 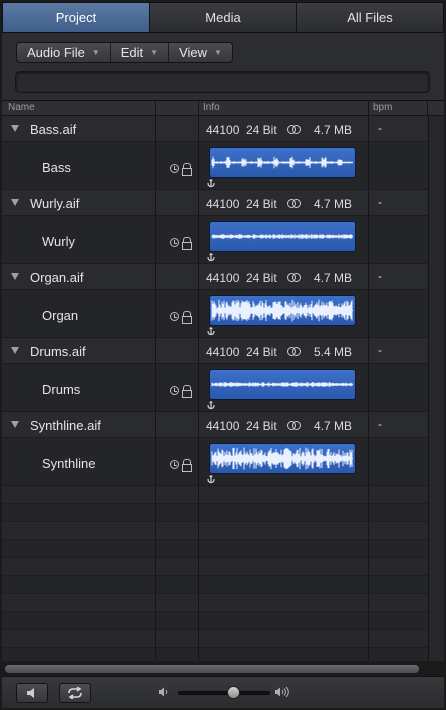 I want to click on file-name: Synthline.aif, so click(x=65, y=425).